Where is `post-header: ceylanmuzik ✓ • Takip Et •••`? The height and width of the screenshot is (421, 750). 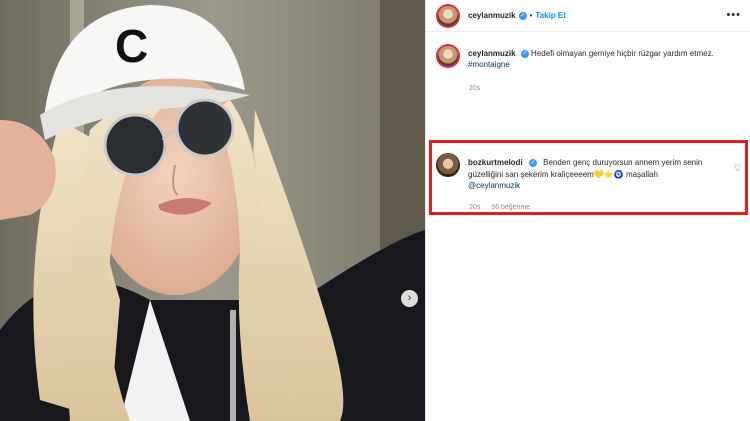
post-header: ceylanmuzik ✓ • Takip Et ••• is located at coordinates (588, 16).